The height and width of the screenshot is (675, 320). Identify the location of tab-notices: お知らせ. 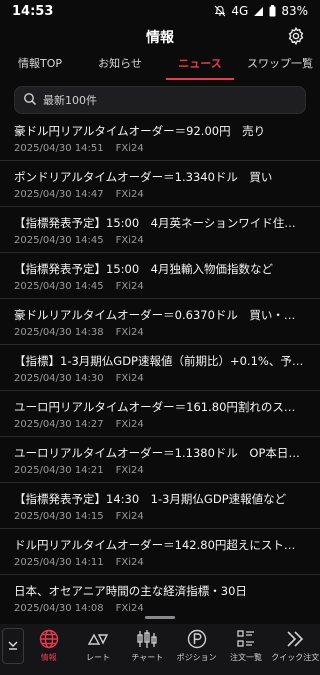
(120, 66).